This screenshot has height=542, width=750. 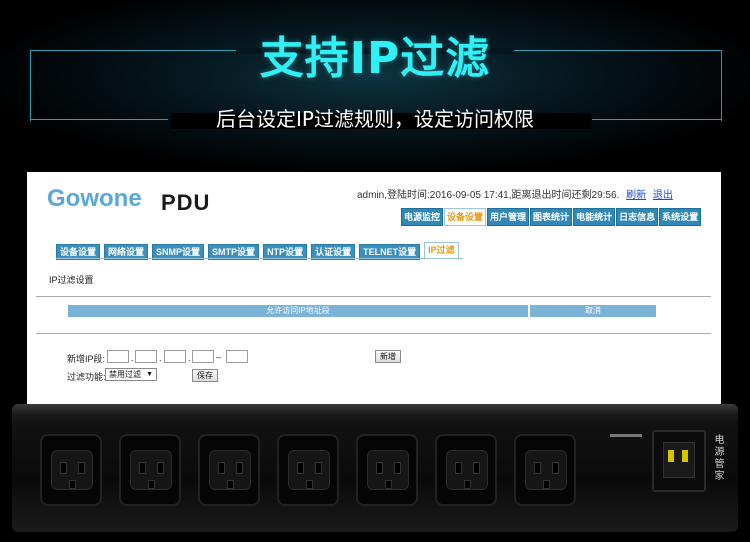 What do you see at coordinates (594, 217) in the screenshot?
I see `nav-energy-stats: 电能统计` at bounding box center [594, 217].